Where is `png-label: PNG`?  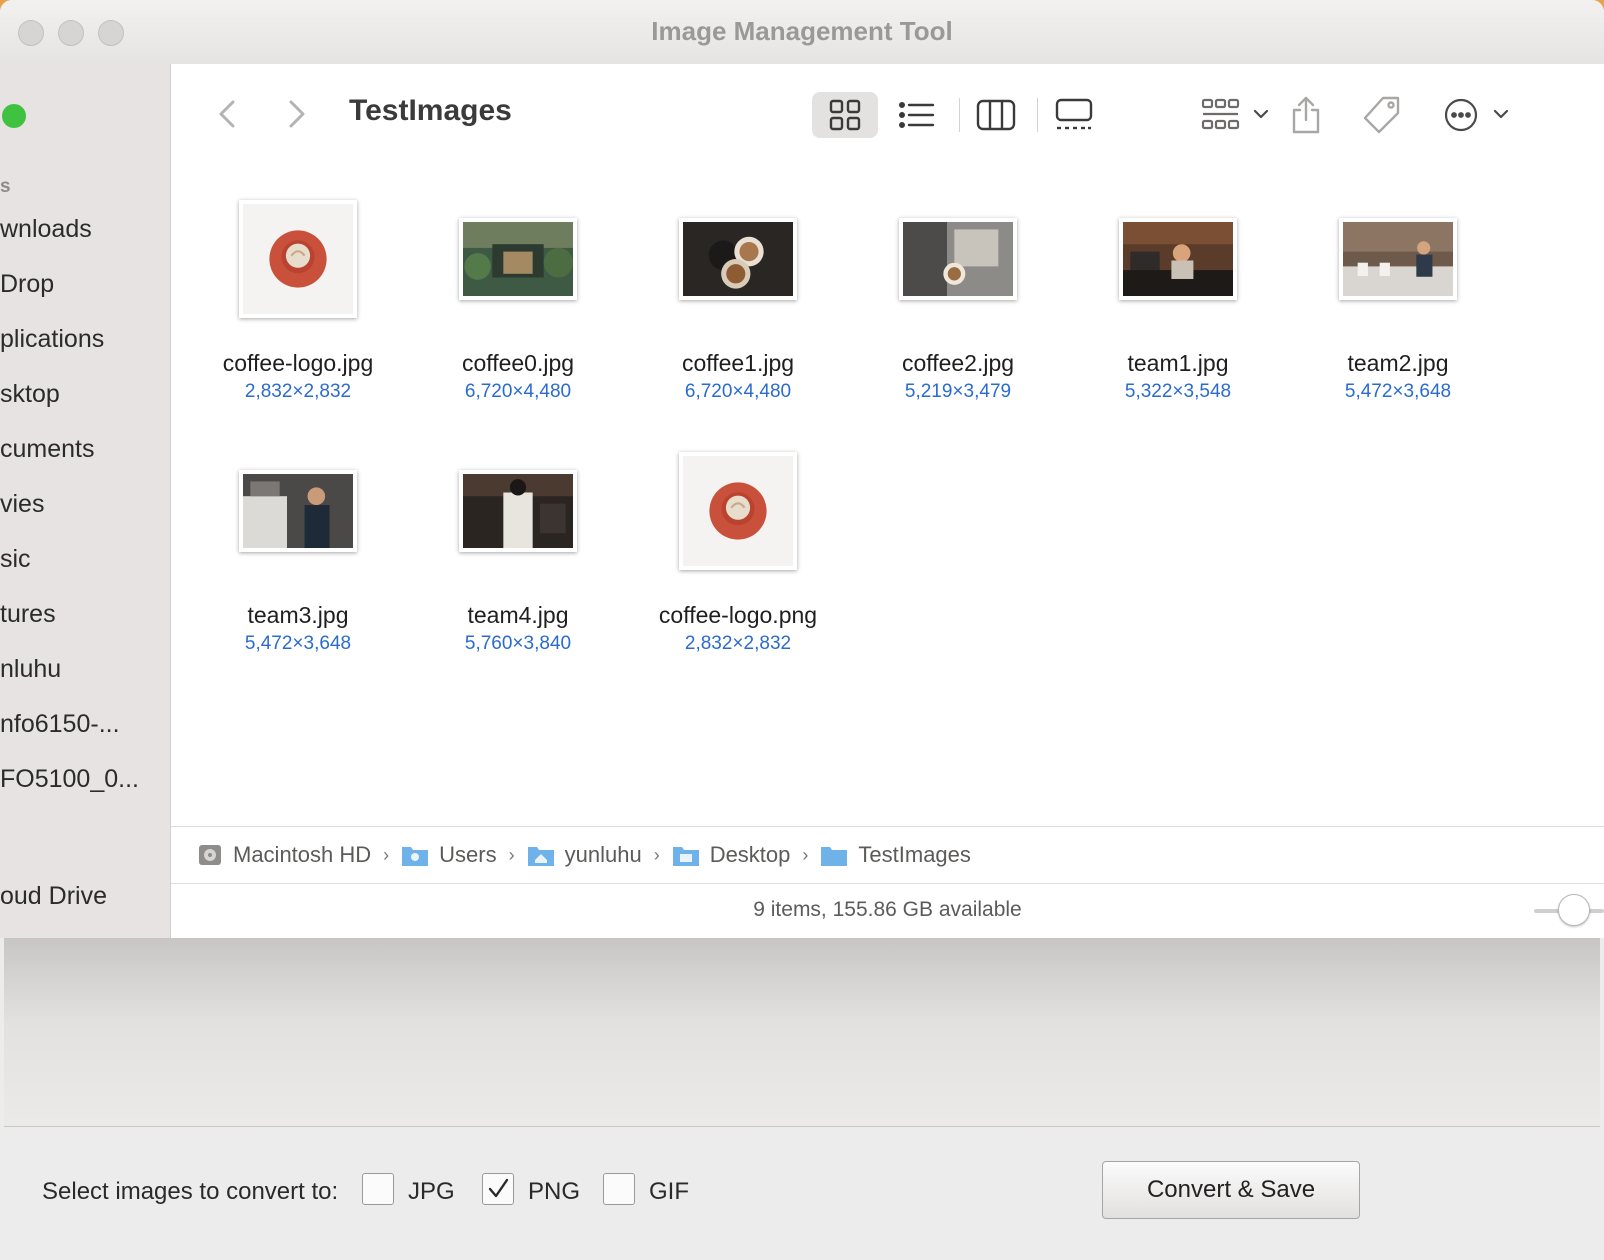 png-label: PNG is located at coordinates (554, 1191).